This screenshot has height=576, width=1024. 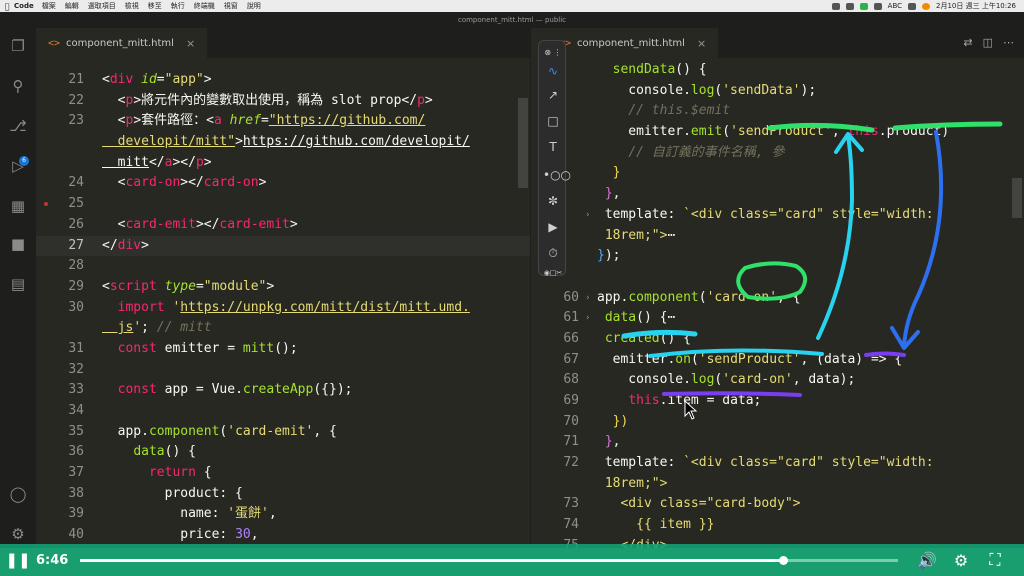 I want to click on code-line: 39 name: '蛋餅',, so click(x=283, y=514).